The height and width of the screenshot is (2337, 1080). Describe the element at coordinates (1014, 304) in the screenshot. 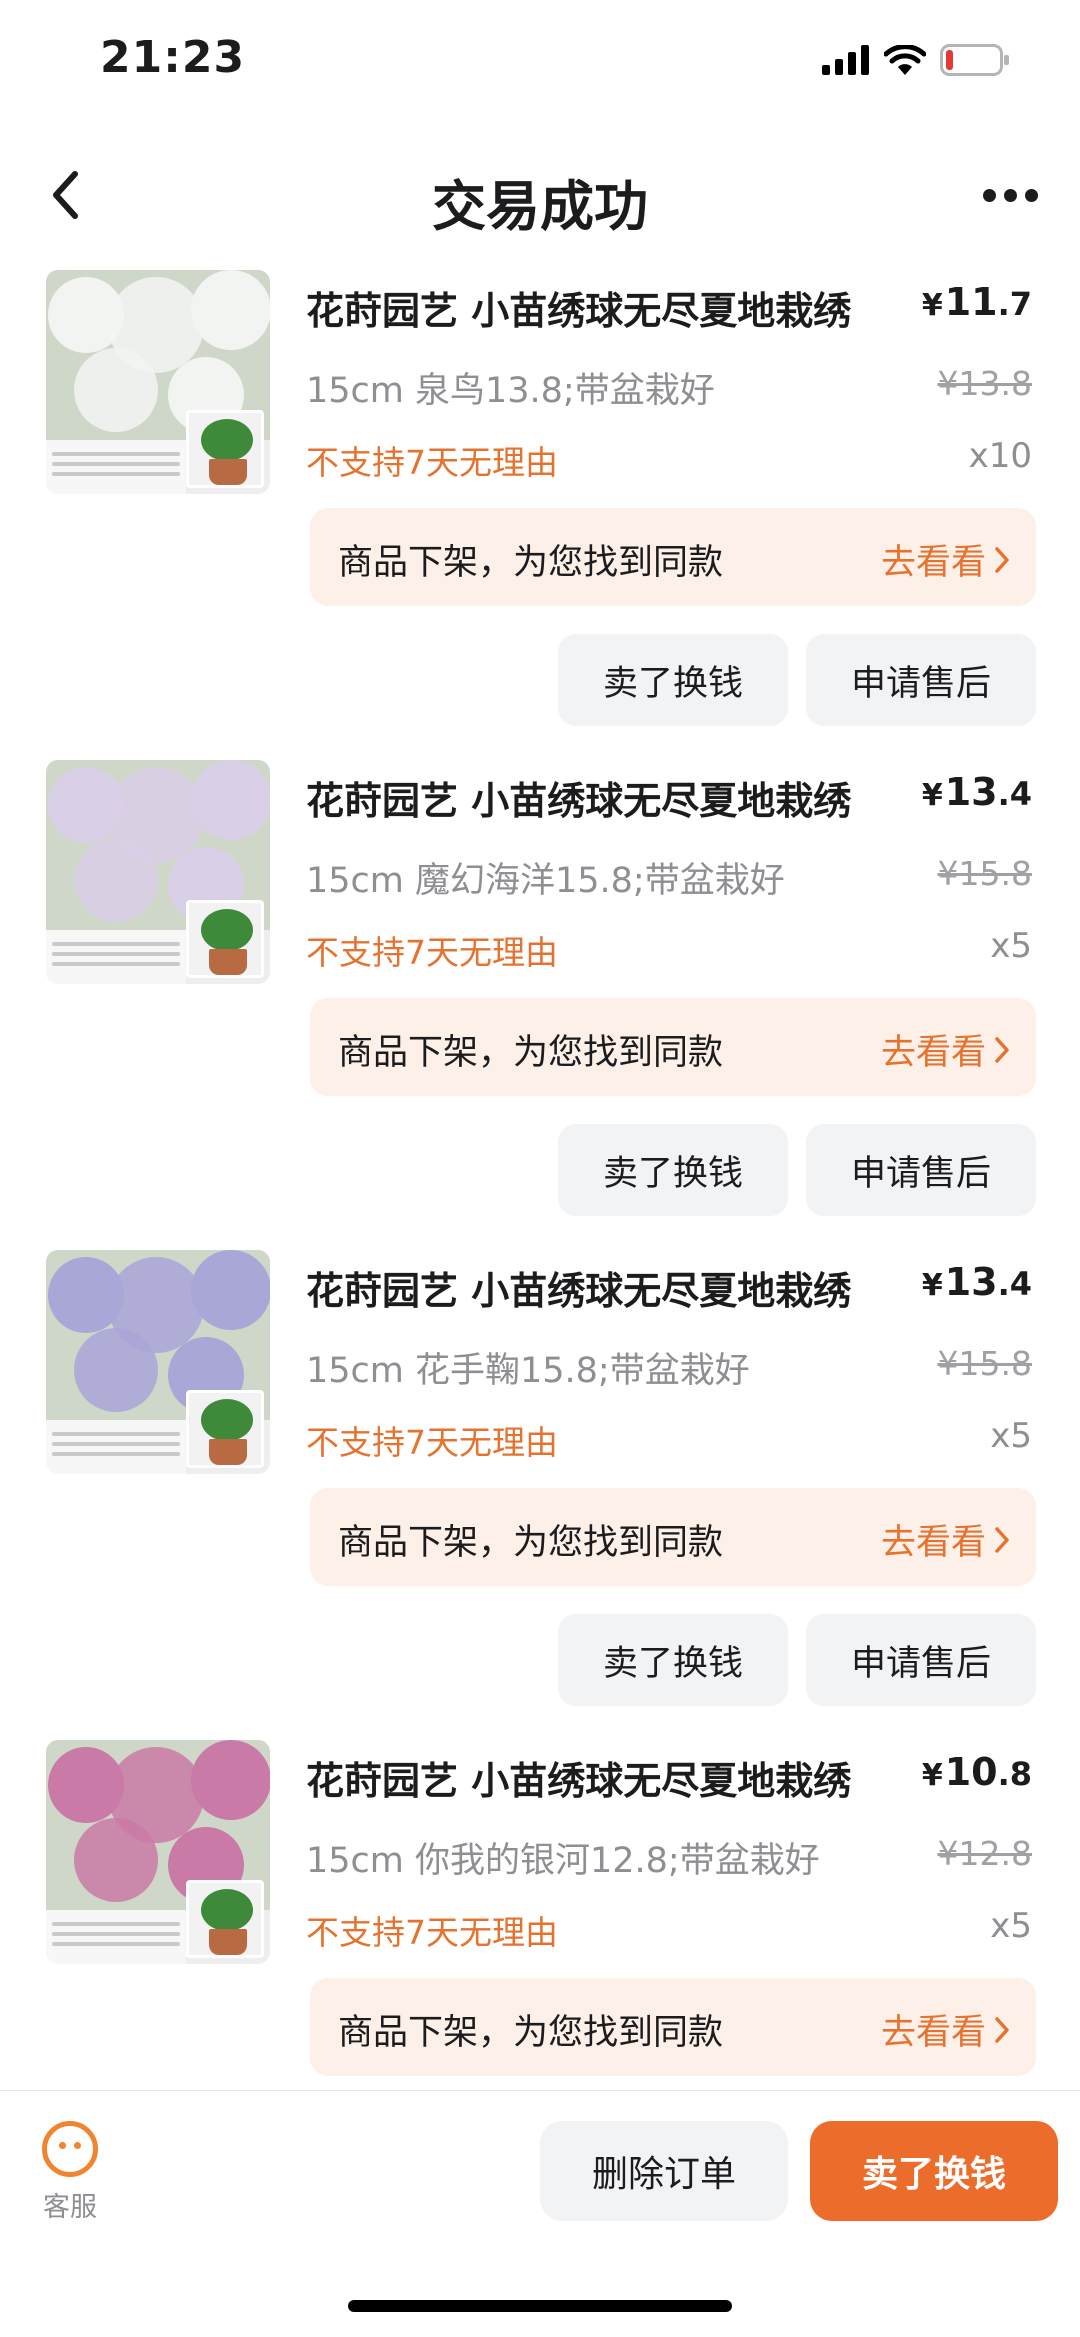

I see `price-decimal: .7` at that location.